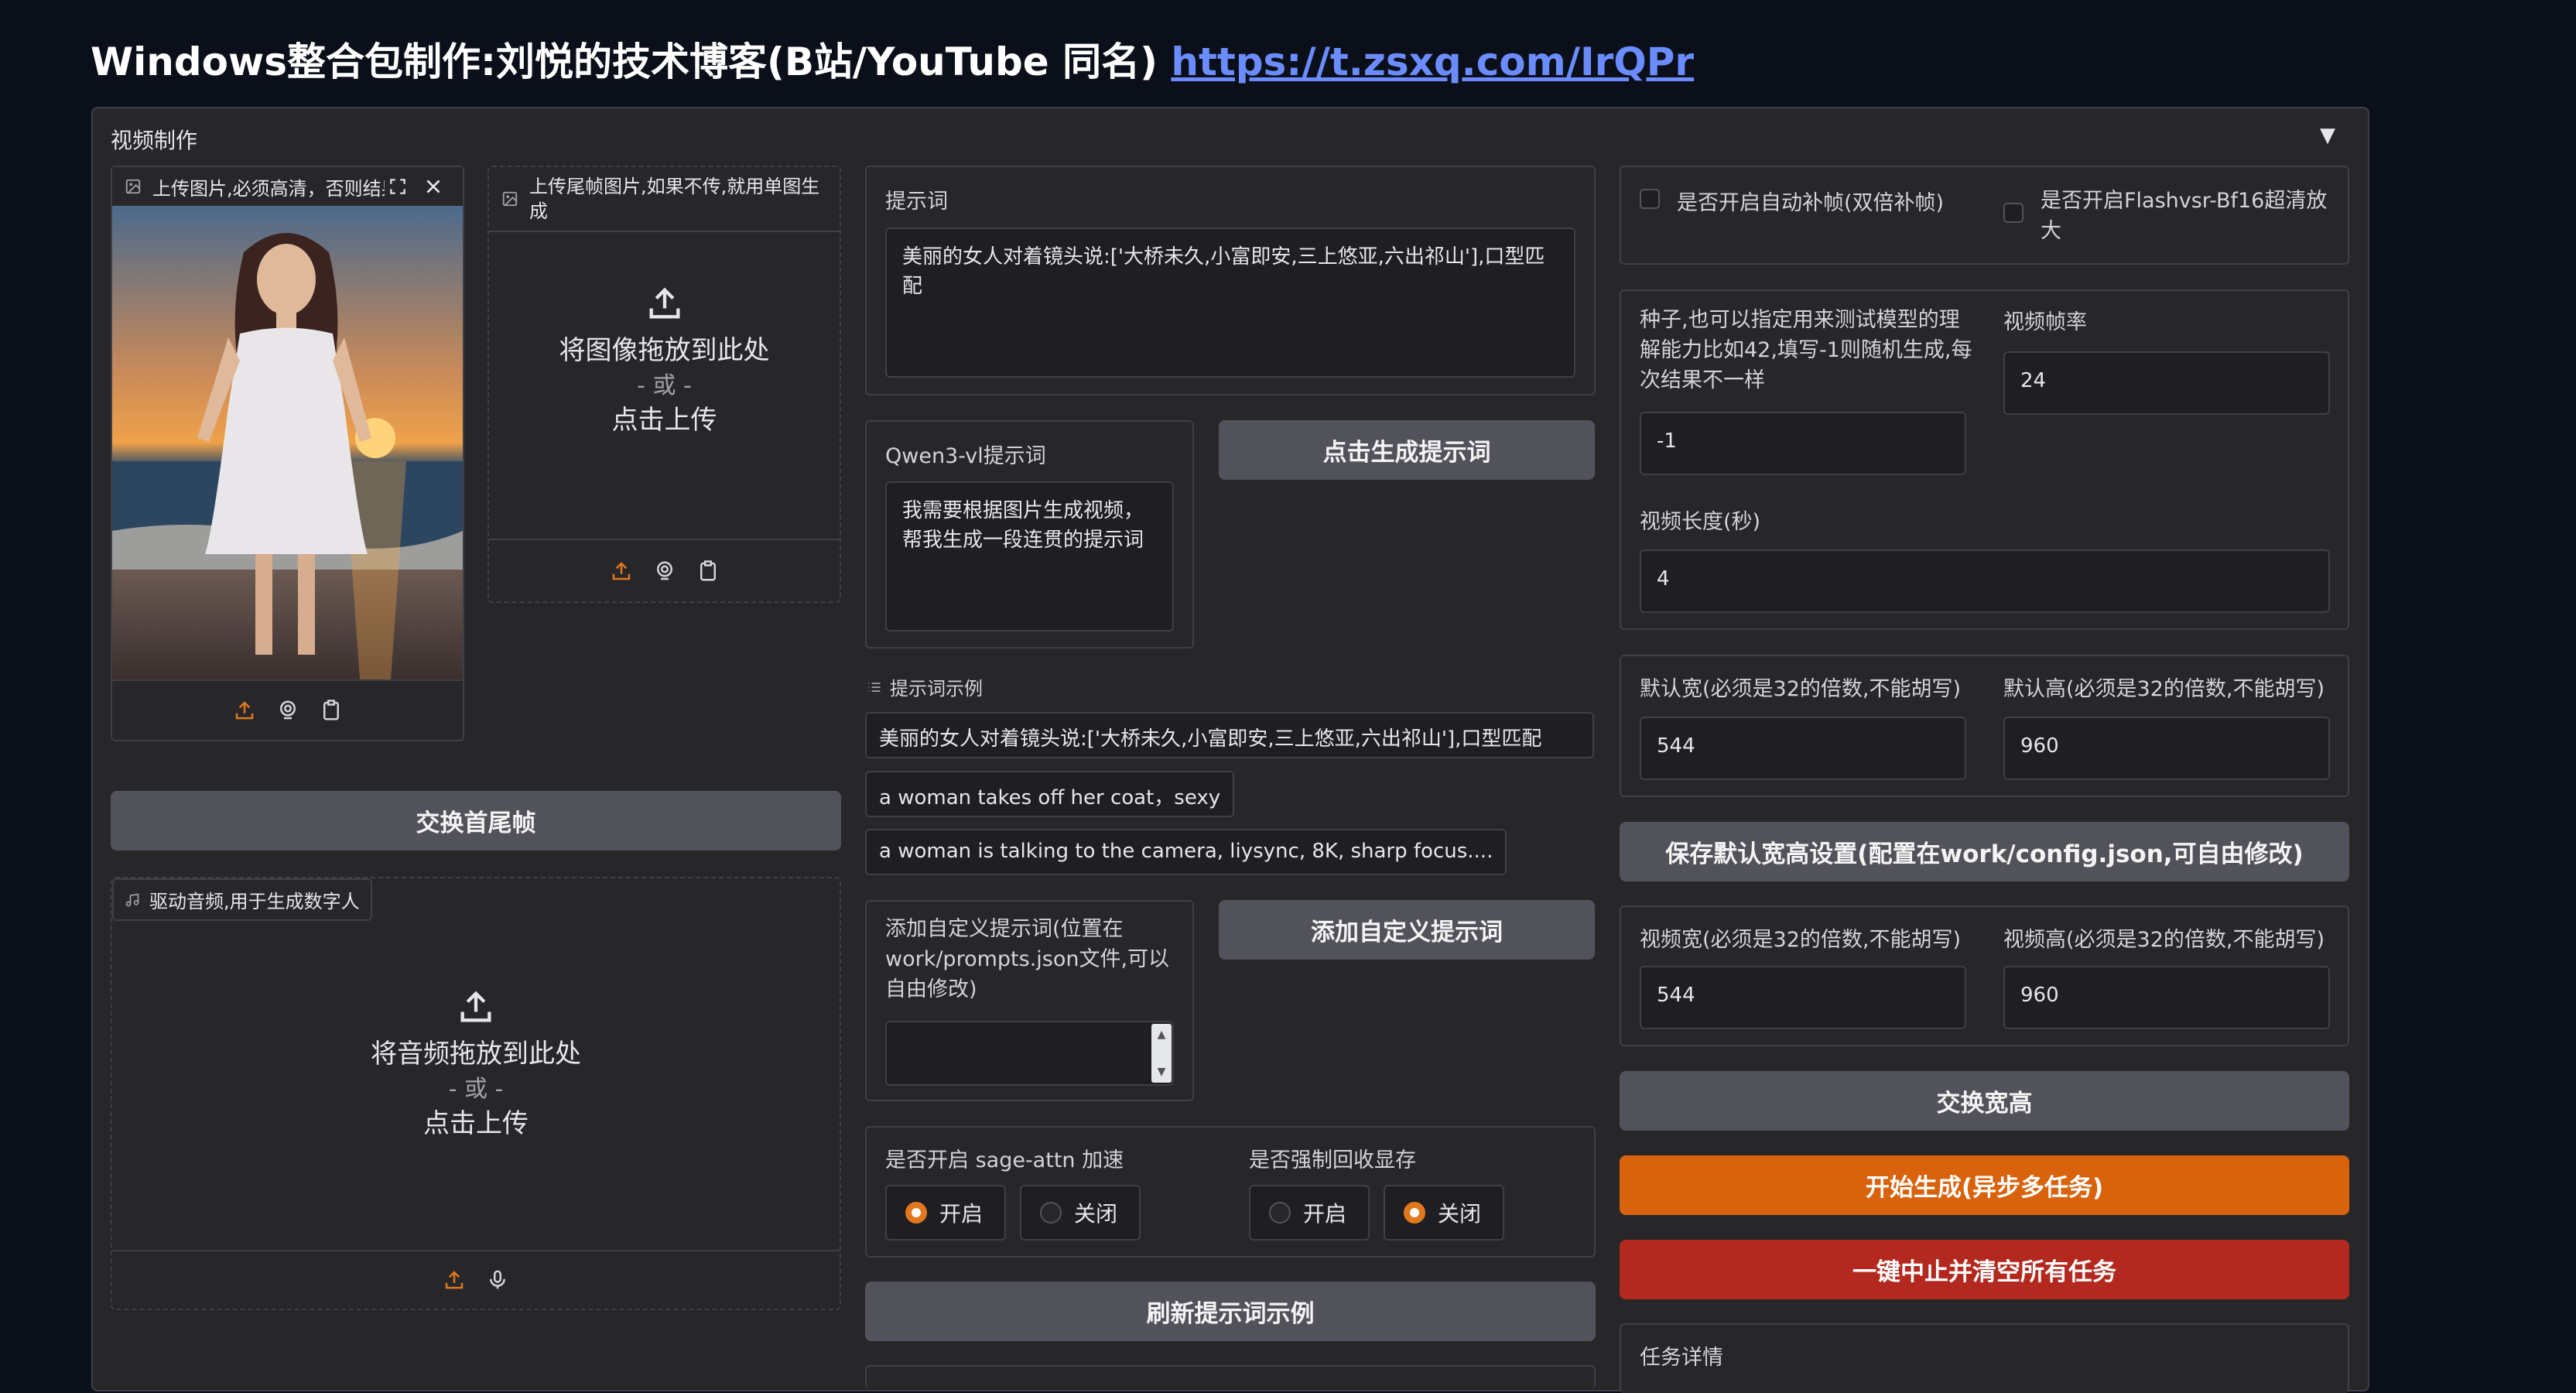  I want to click on refresh-examples-button: 刷新提示词示例, so click(1231, 1311).